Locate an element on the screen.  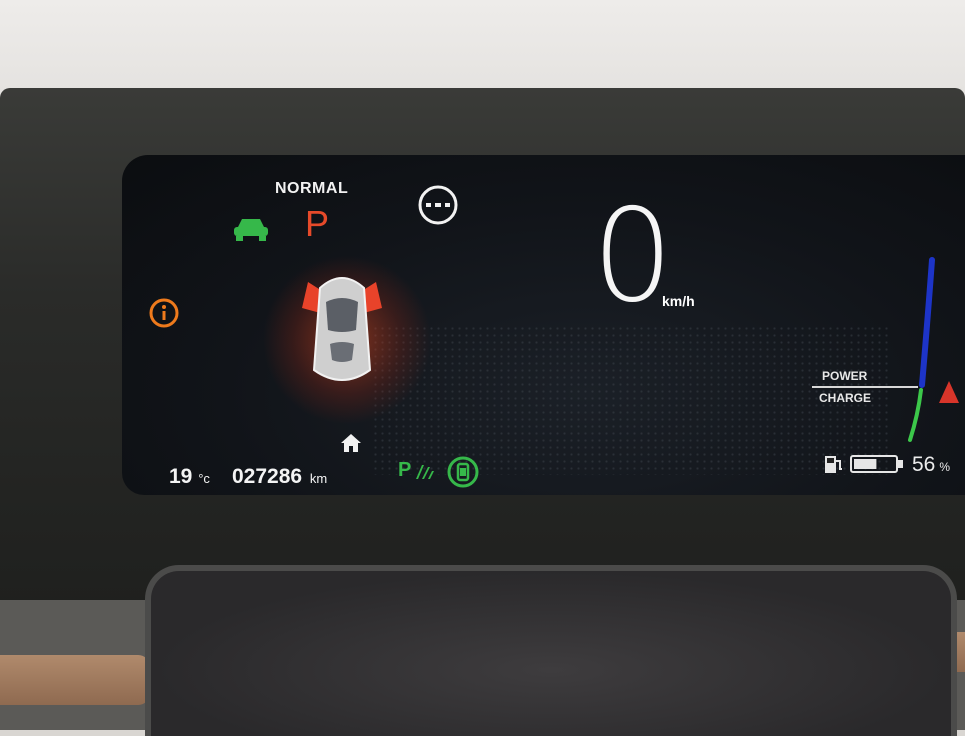
park-assist-label: P is located at coordinates (405, 470).